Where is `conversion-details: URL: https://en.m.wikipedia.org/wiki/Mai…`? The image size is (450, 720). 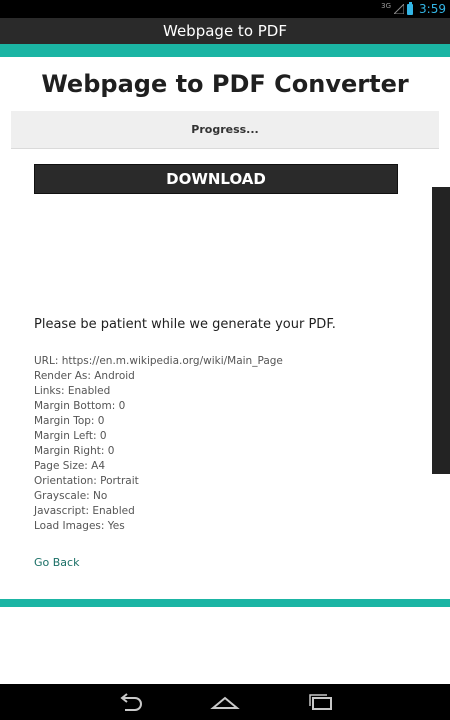
conversion-details: URL: https://en.m.wikipedia.org/wiki/Mai… is located at coordinates (158, 444).